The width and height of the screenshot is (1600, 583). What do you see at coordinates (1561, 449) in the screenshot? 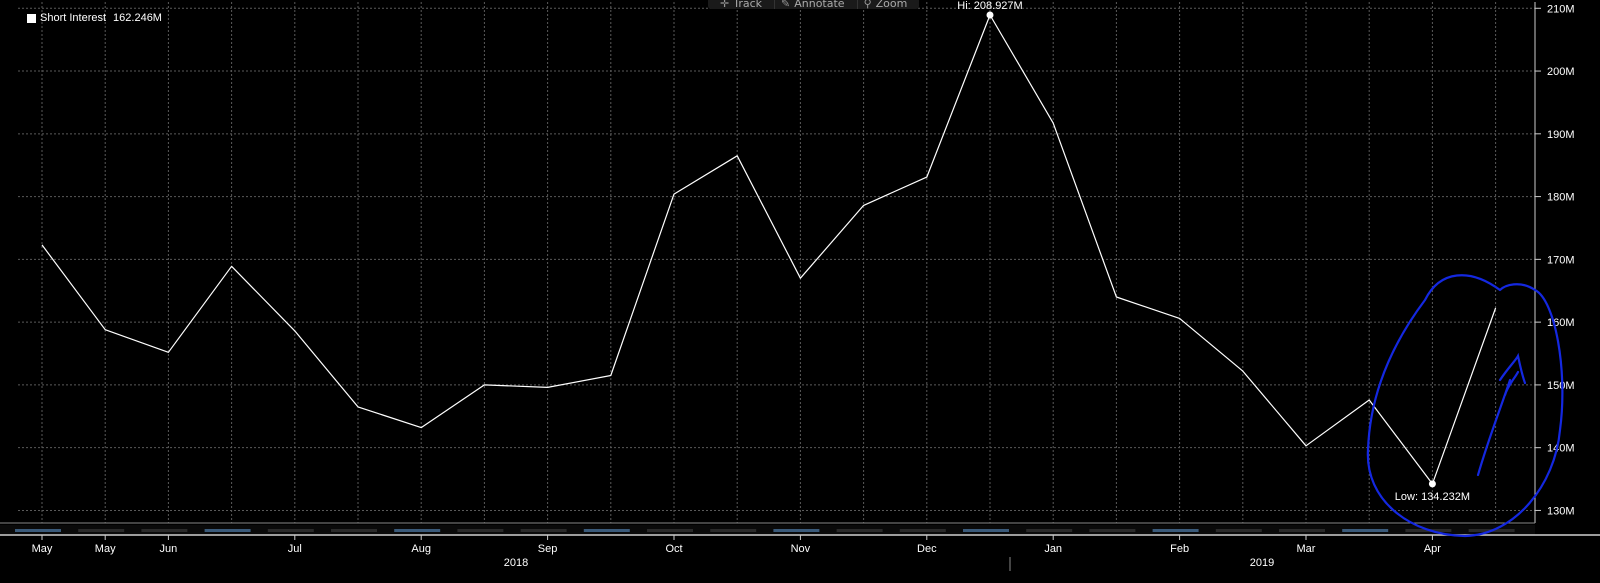
I see `y-tick-label: 140M` at bounding box center [1561, 449].